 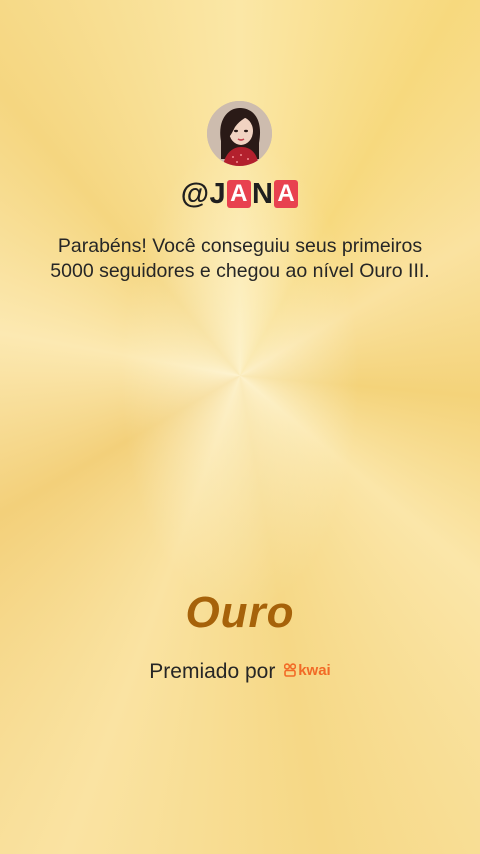 What do you see at coordinates (240, 612) in the screenshot?
I see `level-title: Ouro` at bounding box center [240, 612].